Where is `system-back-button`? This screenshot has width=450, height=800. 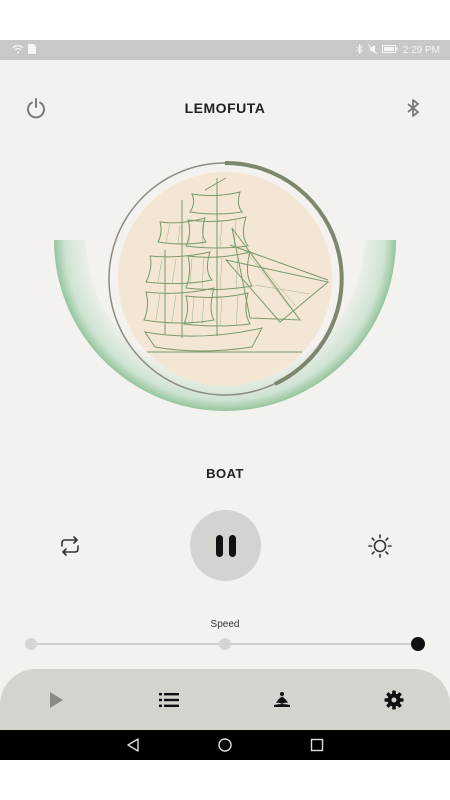
system-back-button is located at coordinates (133, 745).